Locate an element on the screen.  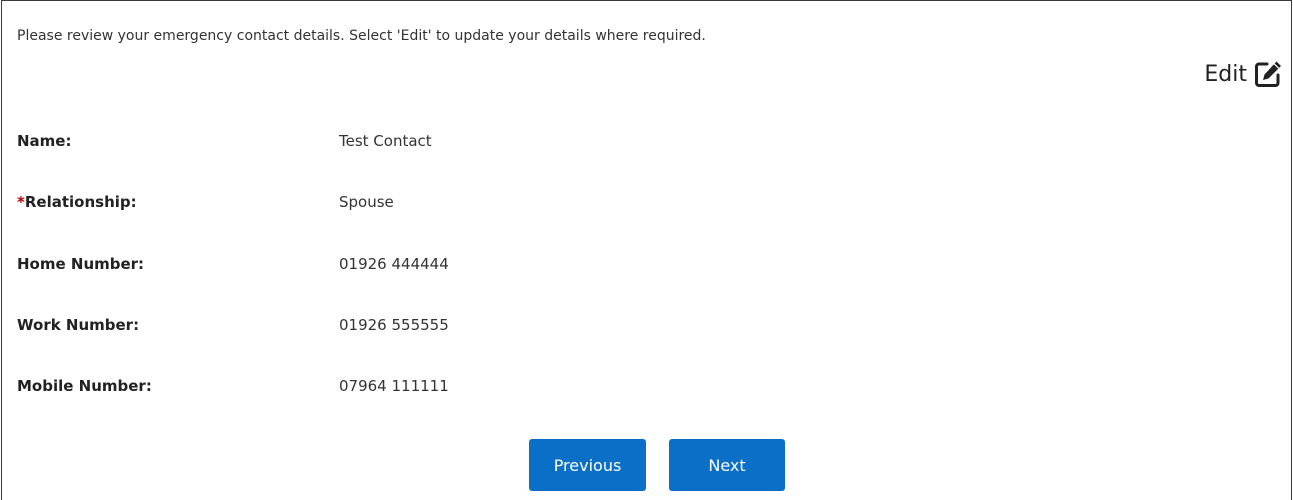
edit-button: Edit is located at coordinates (1243, 74).